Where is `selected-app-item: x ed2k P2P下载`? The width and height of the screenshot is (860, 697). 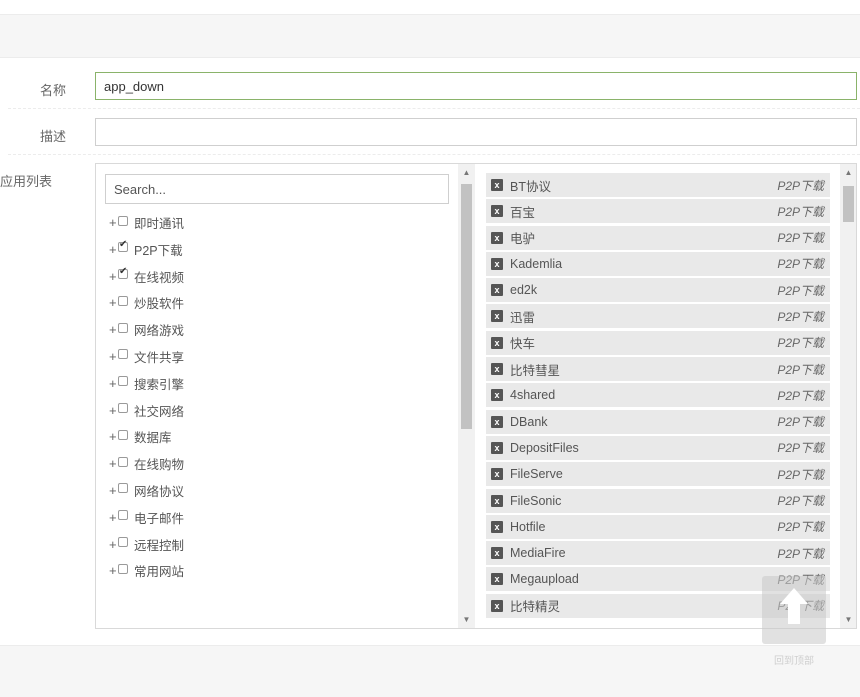 selected-app-item: x ed2k P2P下载 is located at coordinates (658, 290).